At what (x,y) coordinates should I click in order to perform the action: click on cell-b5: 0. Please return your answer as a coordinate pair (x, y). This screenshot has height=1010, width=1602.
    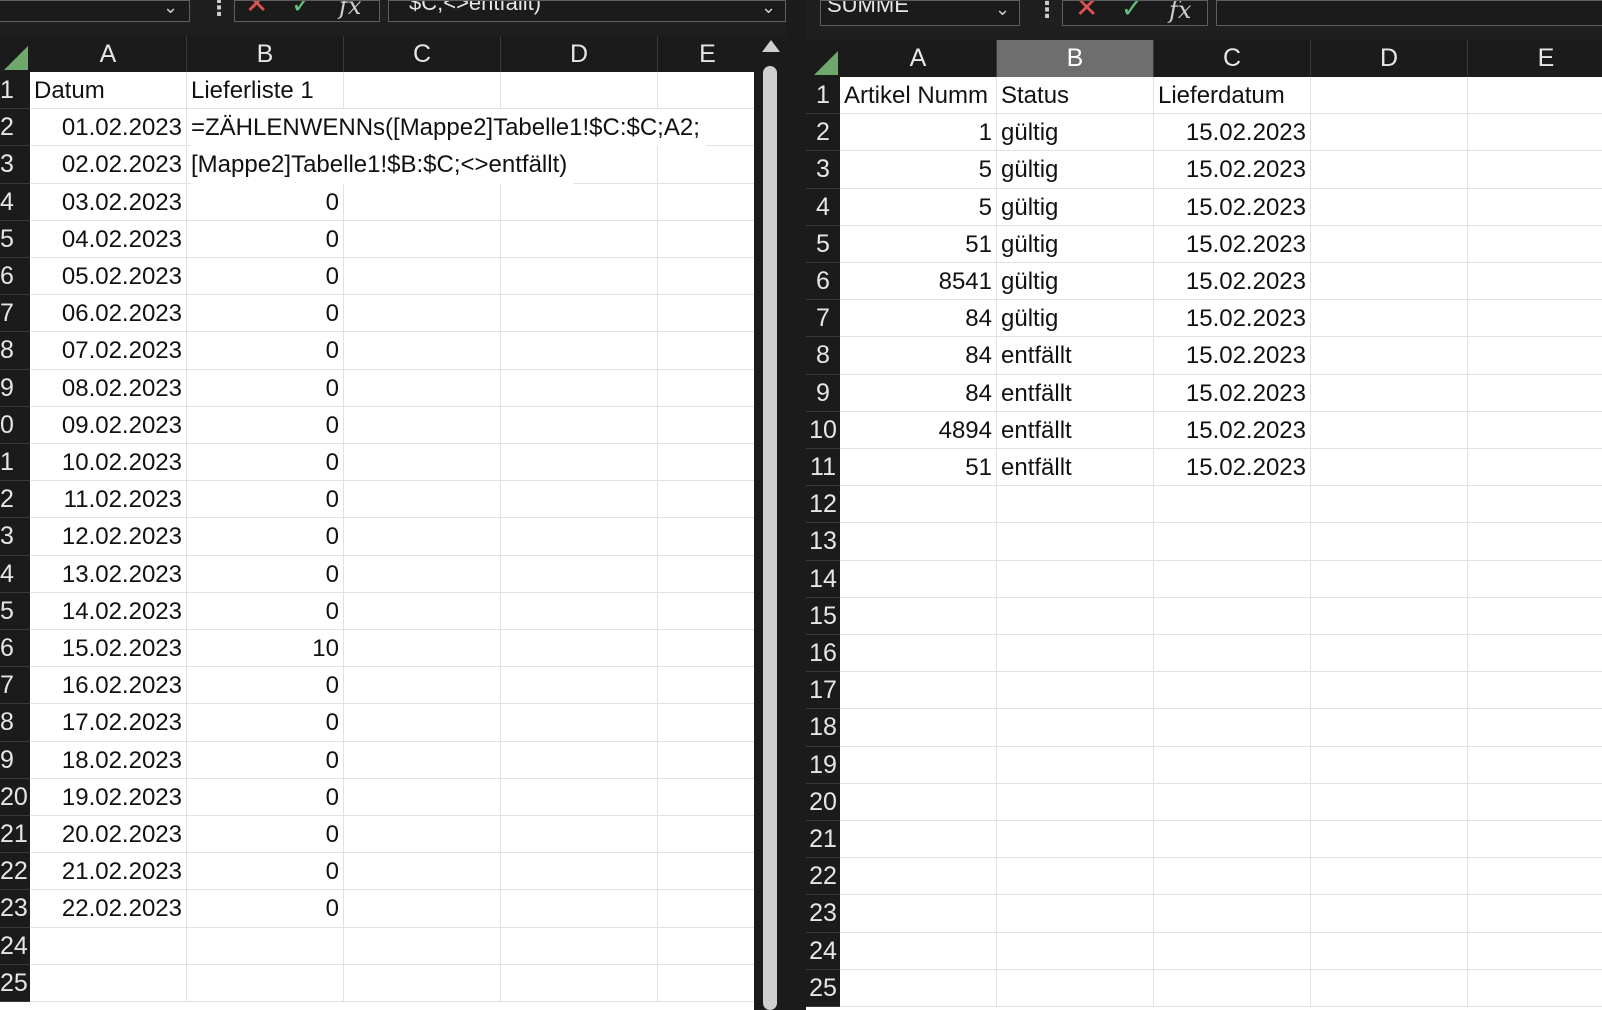
    Looking at the image, I should click on (265, 239).